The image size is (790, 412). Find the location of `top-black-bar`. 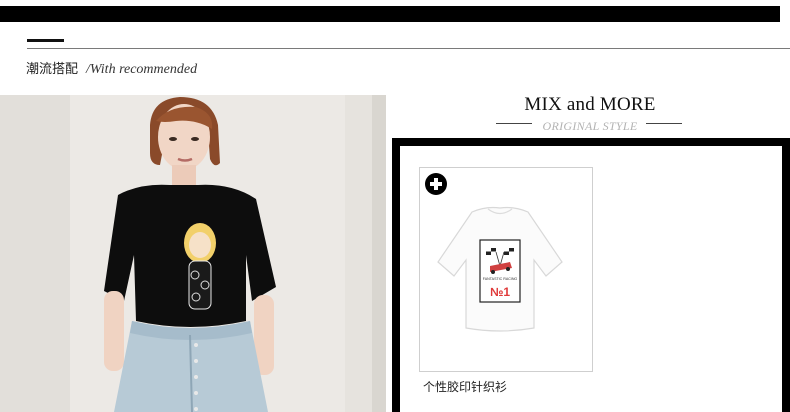

top-black-bar is located at coordinates (390, 14).